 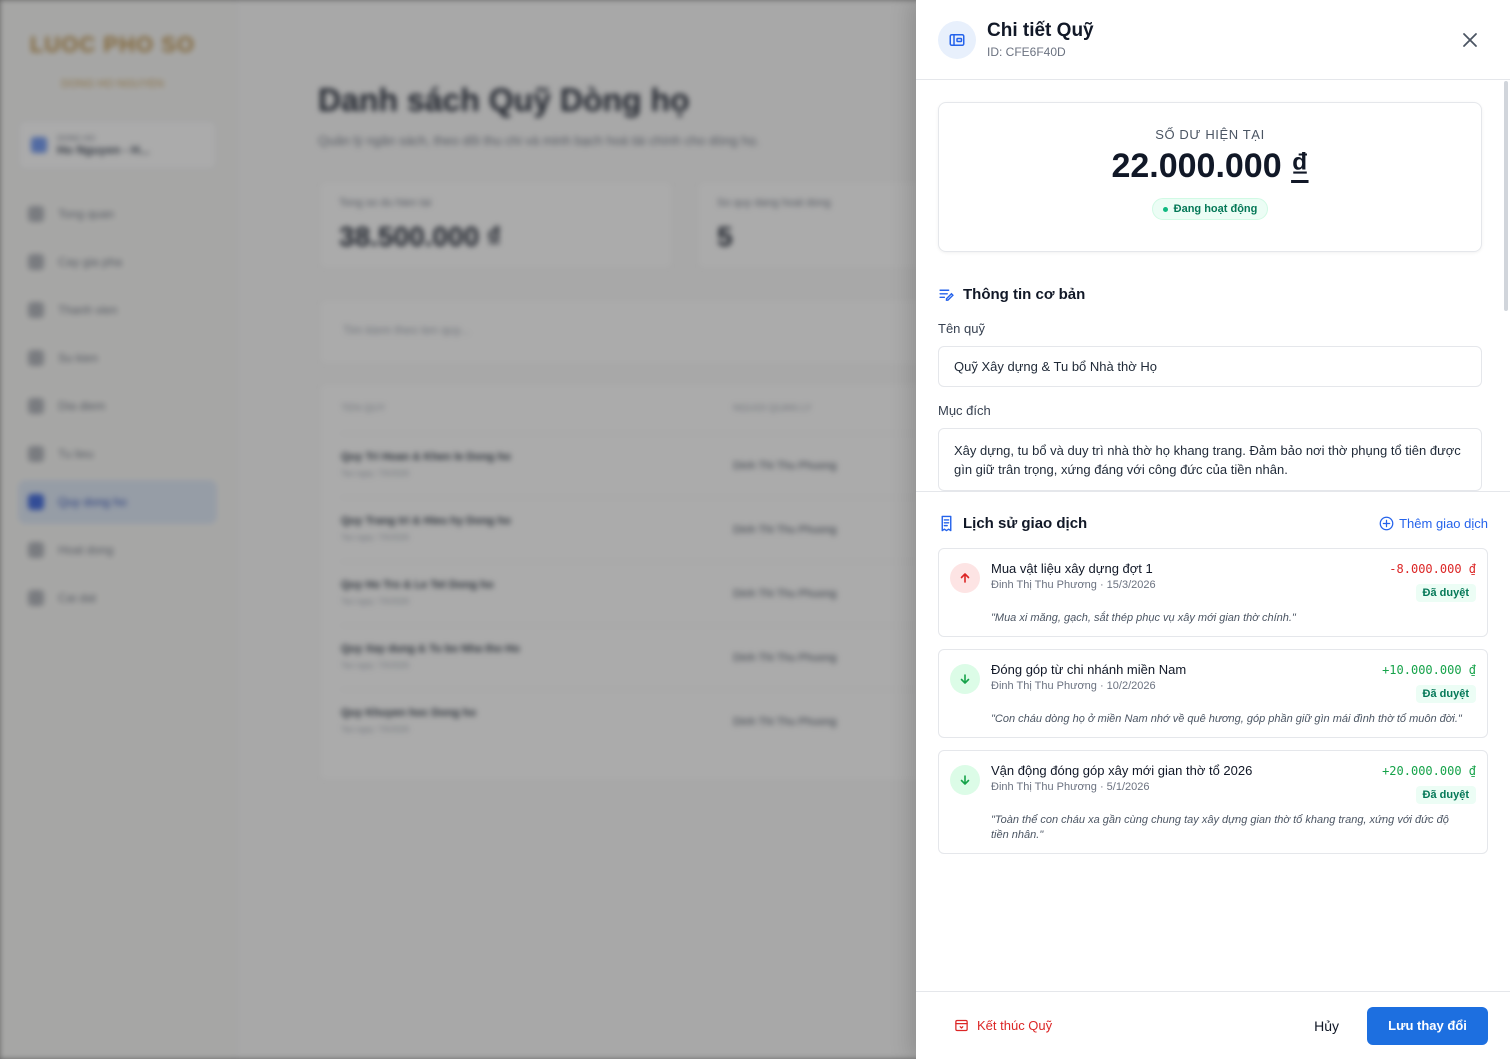 What do you see at coordinates (1073, 585) in the screenshot?
I see `transaction-meta: Đinh Thị Thu Phương · 15/3/2026` at bounding box center [1073, 585].